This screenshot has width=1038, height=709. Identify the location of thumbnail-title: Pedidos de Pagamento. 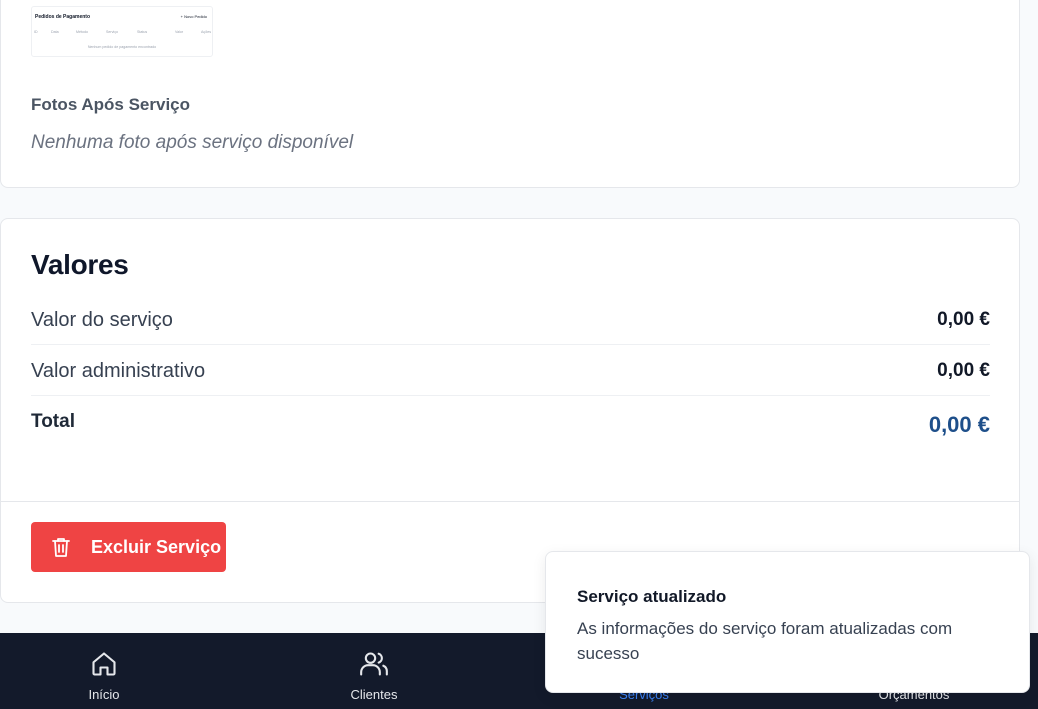
(63, 17).